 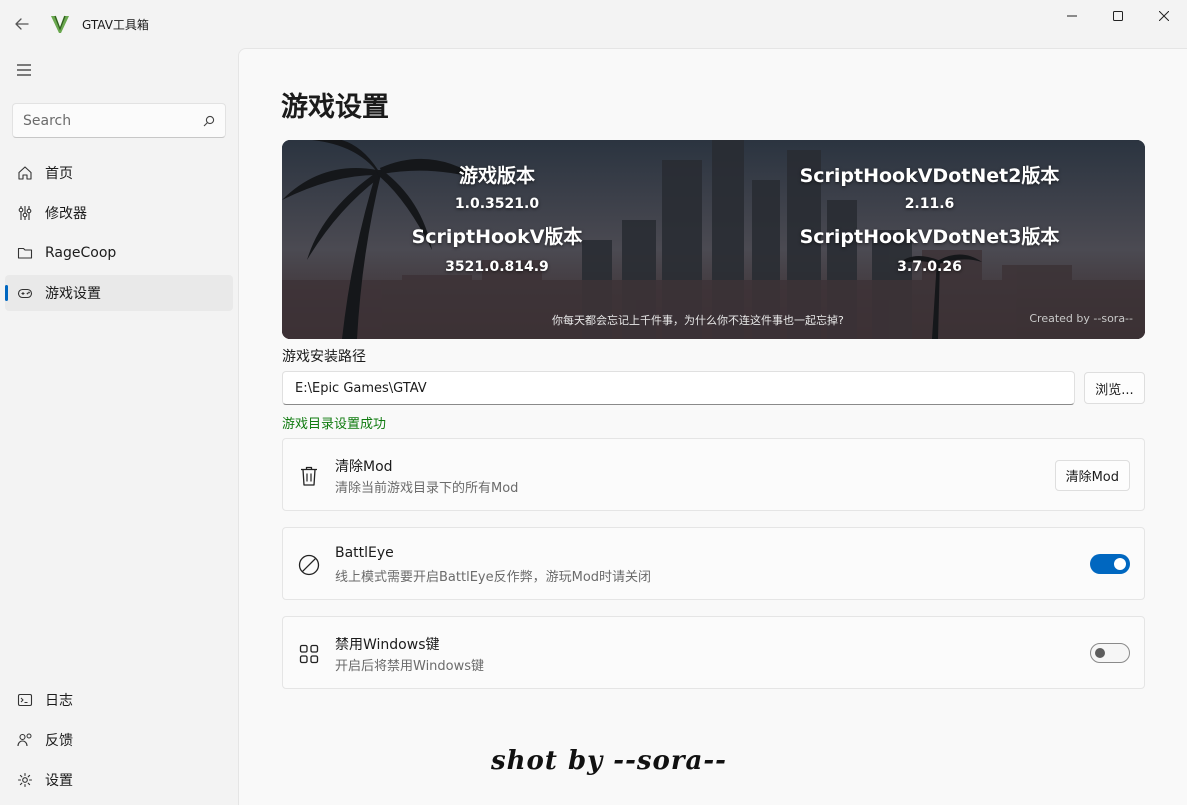 I want to click on disable-windows-key-card: 禁用Windows键 开启后将禁用Windows键, so click(x=713, y=652).